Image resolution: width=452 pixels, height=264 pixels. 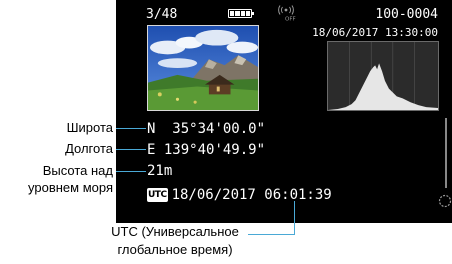 What do you see at coordinates (375, 32) in the screenshot?
I see `capture-datetime: 18/06/2017 13:30:00` at bounding box center [375, 32].